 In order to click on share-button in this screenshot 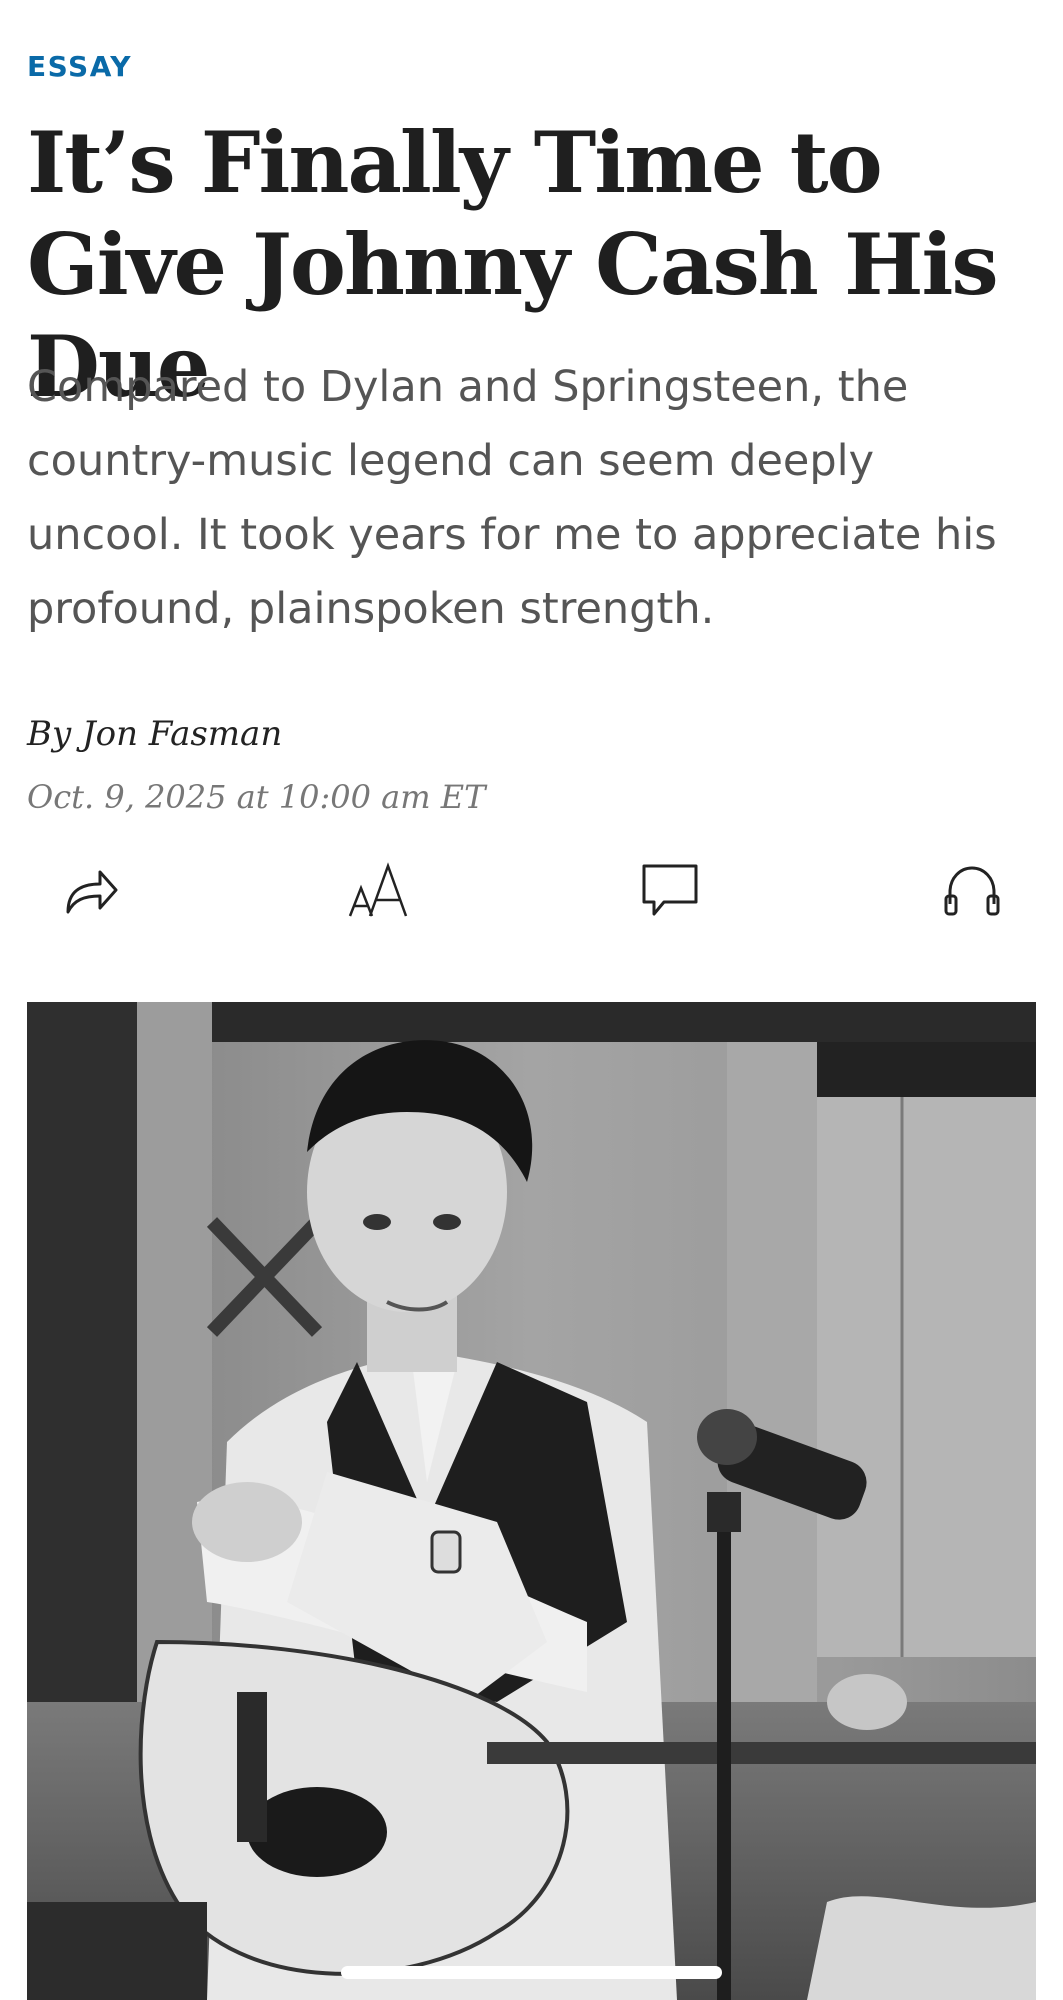, I will do `click(90, 890)`.